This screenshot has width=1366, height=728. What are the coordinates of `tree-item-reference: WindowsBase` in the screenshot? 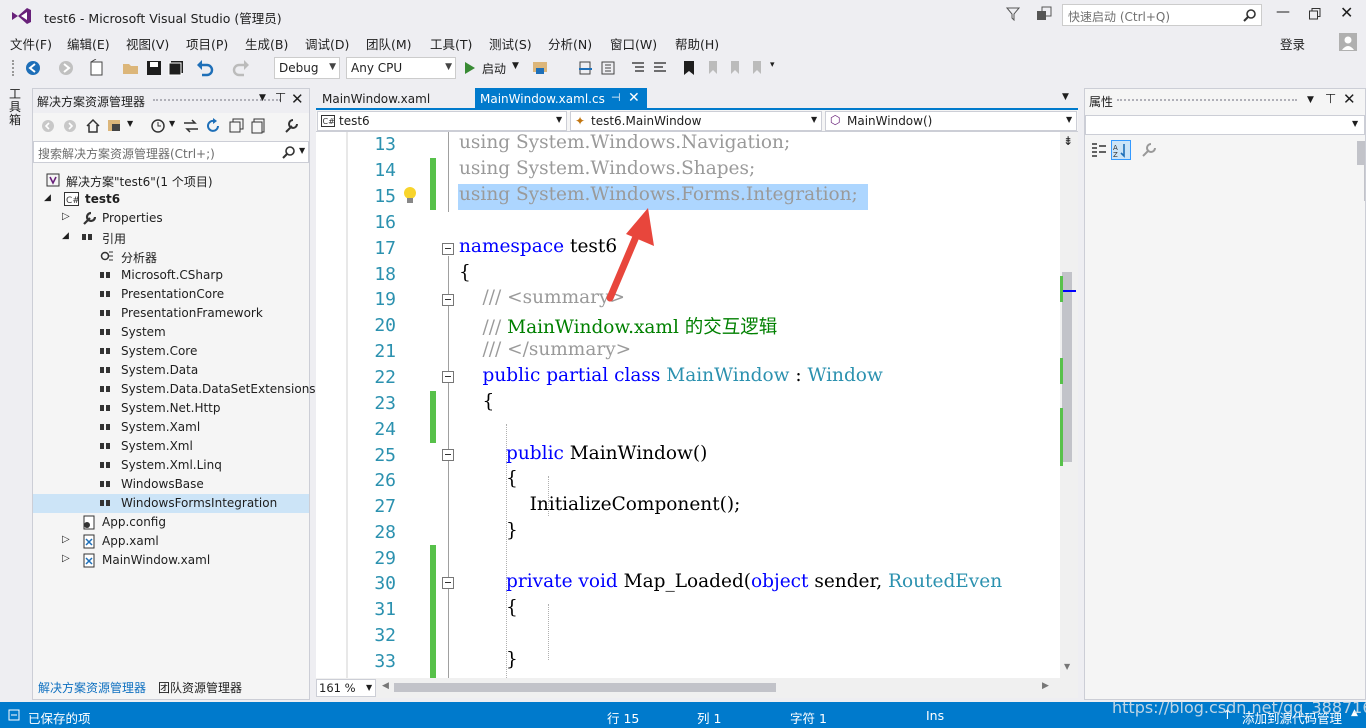 It's located at (171, 484).